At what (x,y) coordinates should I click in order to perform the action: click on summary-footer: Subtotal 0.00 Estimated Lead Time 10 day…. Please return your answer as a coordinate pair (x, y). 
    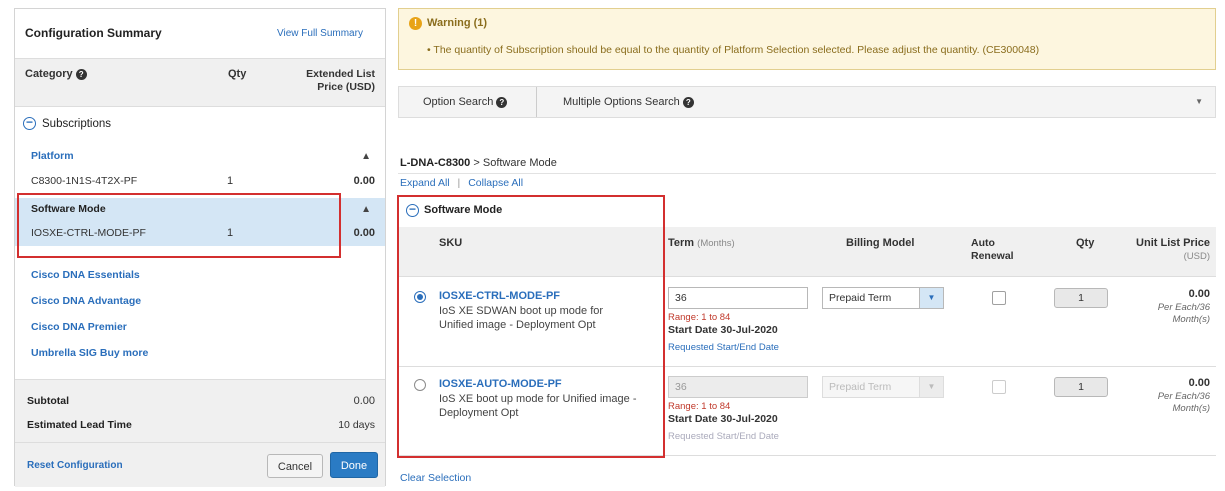
    Looking at the image, I should click on (200, 433).